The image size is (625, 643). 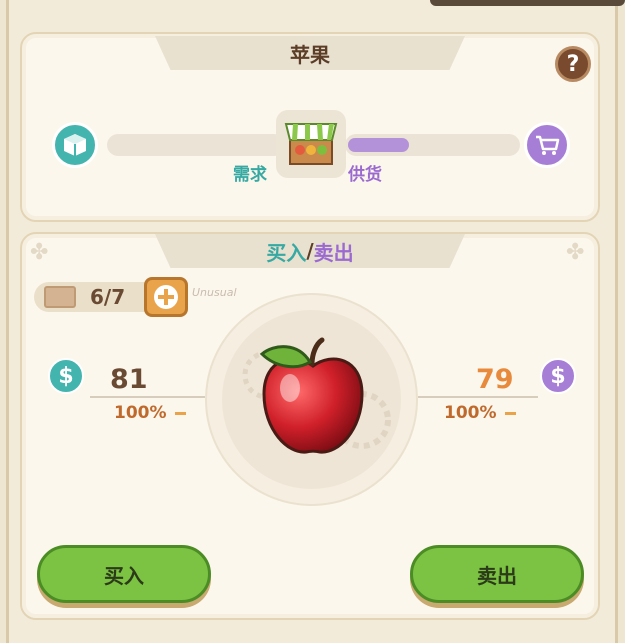 I want to click on trade-mode-tab: 买入 / 卖出, so click(x=310, y=251).